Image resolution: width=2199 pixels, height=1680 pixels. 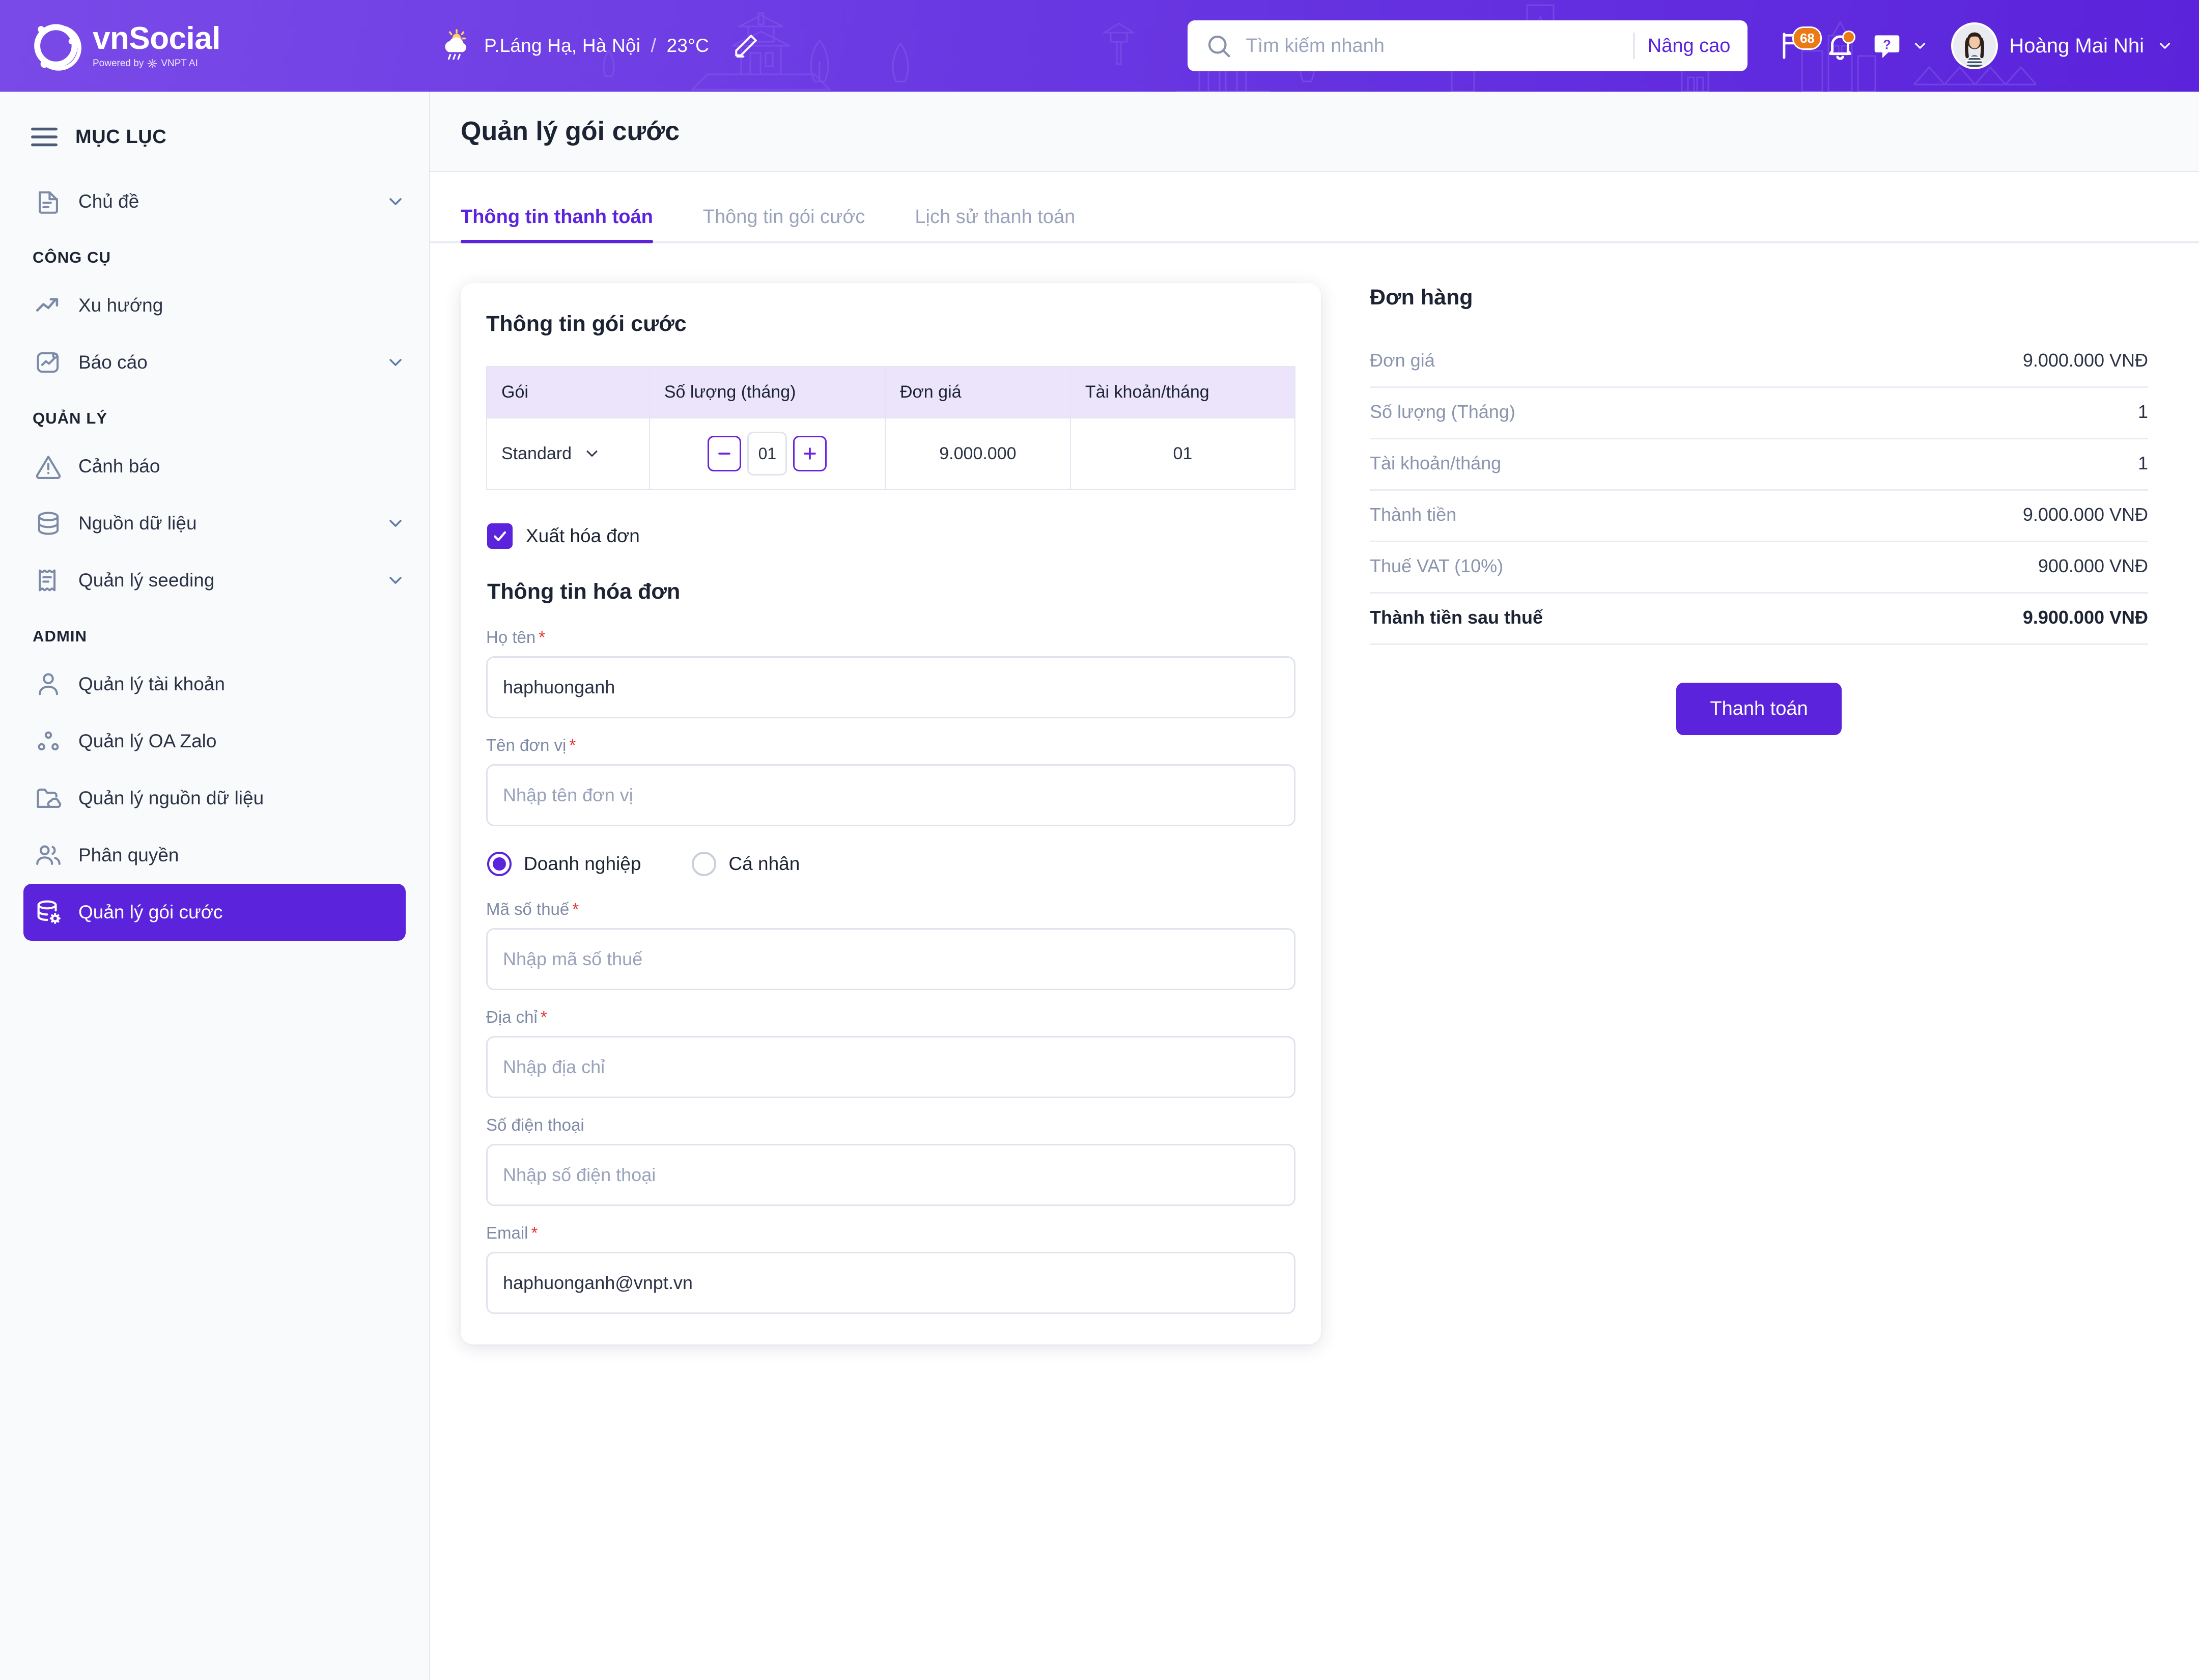 I want to click on sidebar-item-phan-quyen: Phân quyền, so click(x=214, y=855).